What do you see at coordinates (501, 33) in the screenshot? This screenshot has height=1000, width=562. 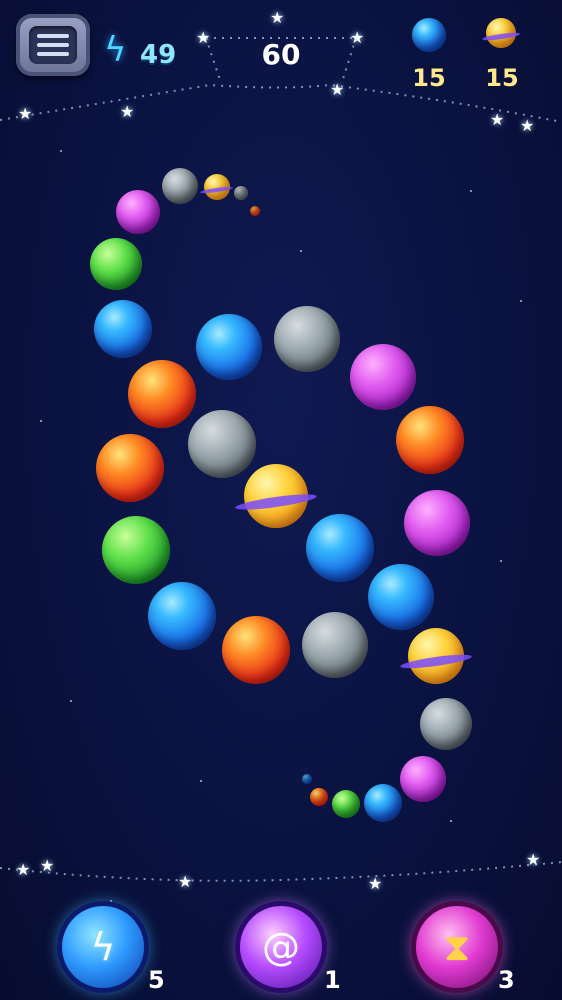 I see `ringed-planet-icon` at bounding box center [501, 33].